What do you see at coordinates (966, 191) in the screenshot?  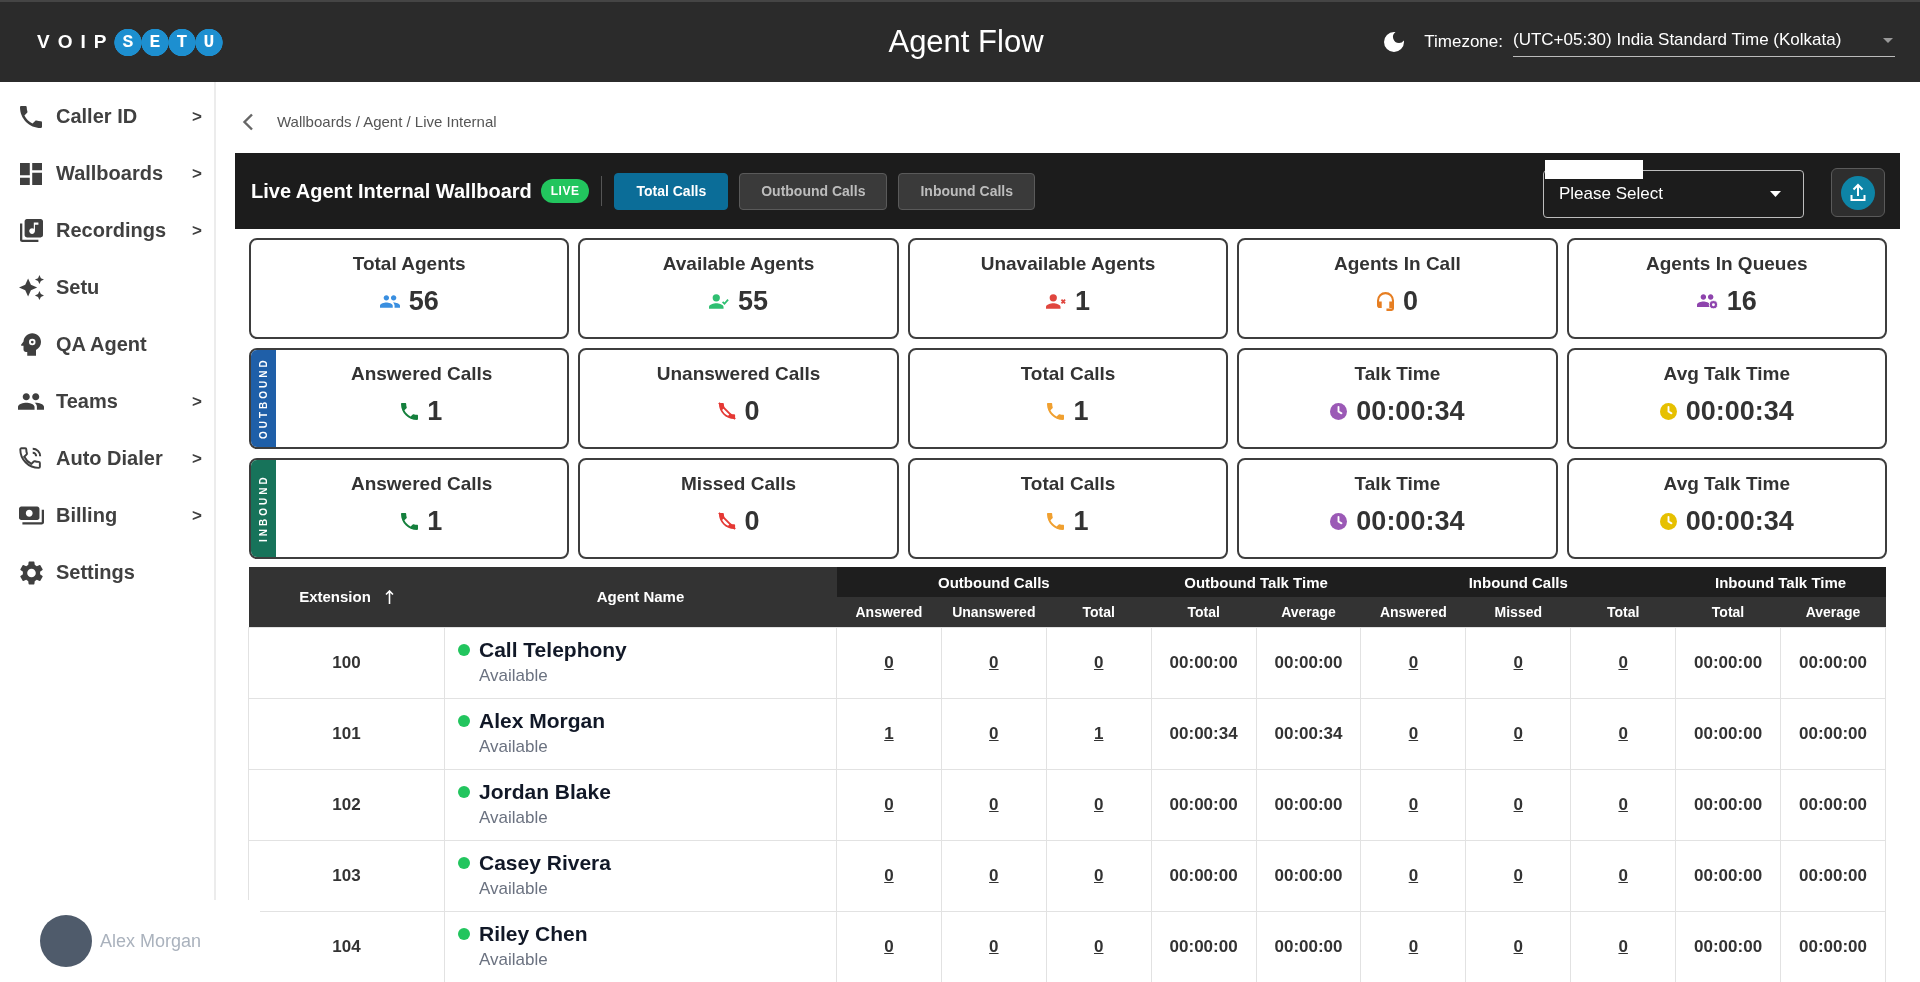 I see `tab: Inbound Calls` at bounding box center [966, 191].